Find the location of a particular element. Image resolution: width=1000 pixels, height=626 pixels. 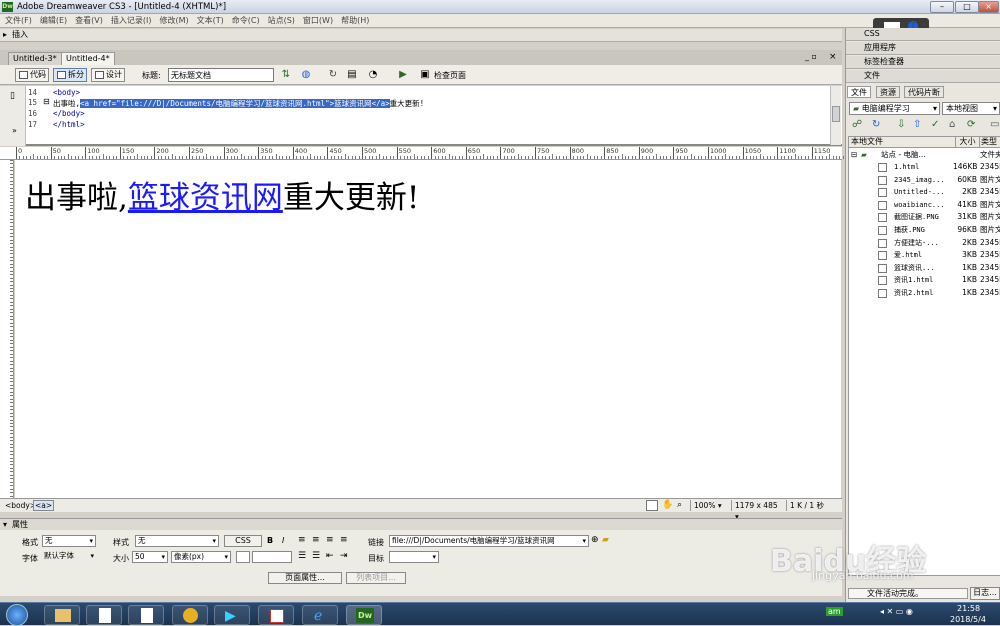

select-tool-icon is located at coordinates (652, 505).